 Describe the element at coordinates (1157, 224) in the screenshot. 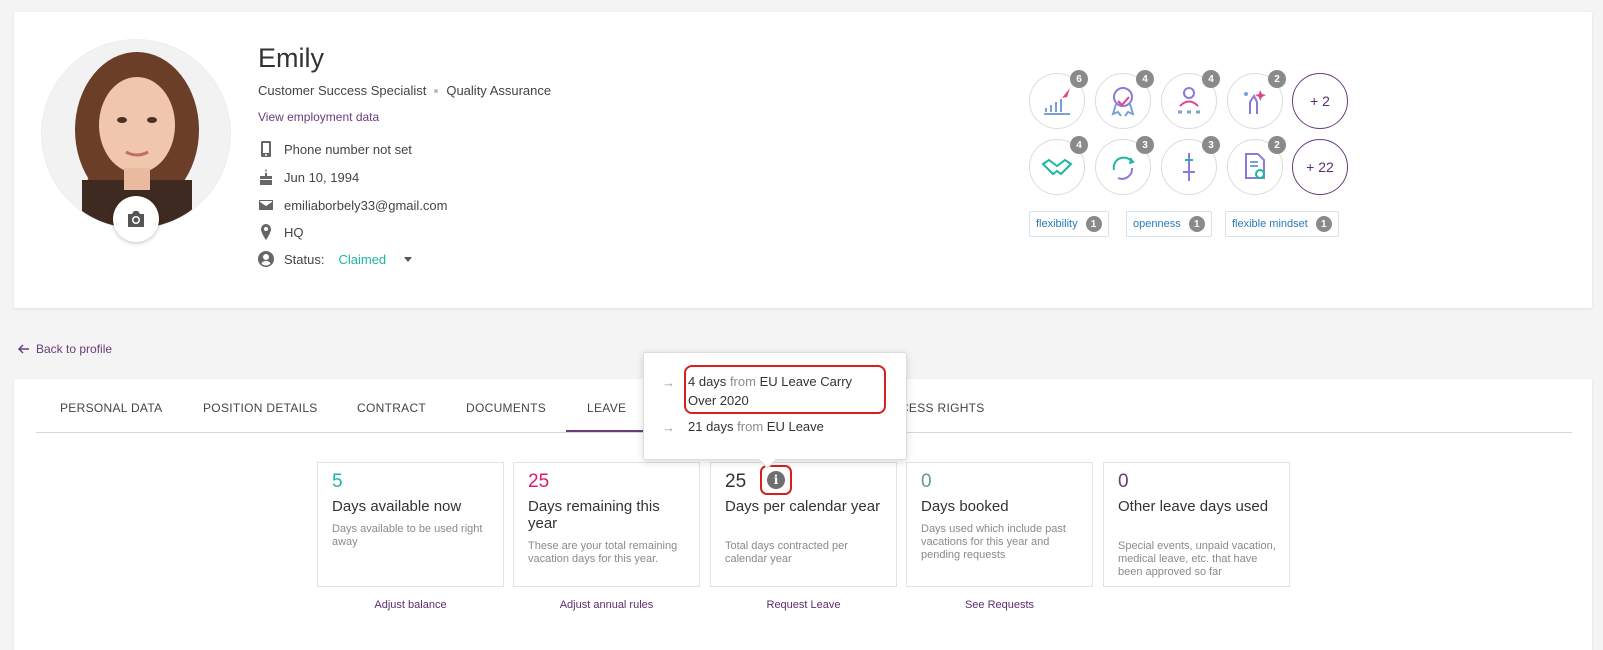

I see `tag-label: openness` at that location.